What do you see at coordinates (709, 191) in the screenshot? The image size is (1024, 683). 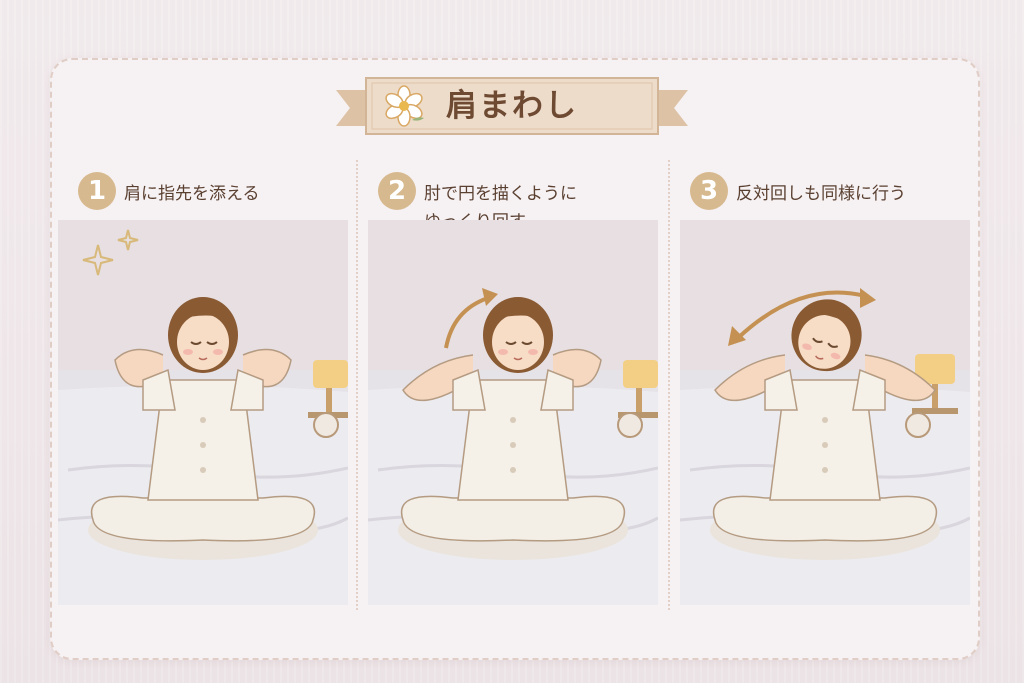 I see `step-number-badge: 3` at bounding box center [709, 191].